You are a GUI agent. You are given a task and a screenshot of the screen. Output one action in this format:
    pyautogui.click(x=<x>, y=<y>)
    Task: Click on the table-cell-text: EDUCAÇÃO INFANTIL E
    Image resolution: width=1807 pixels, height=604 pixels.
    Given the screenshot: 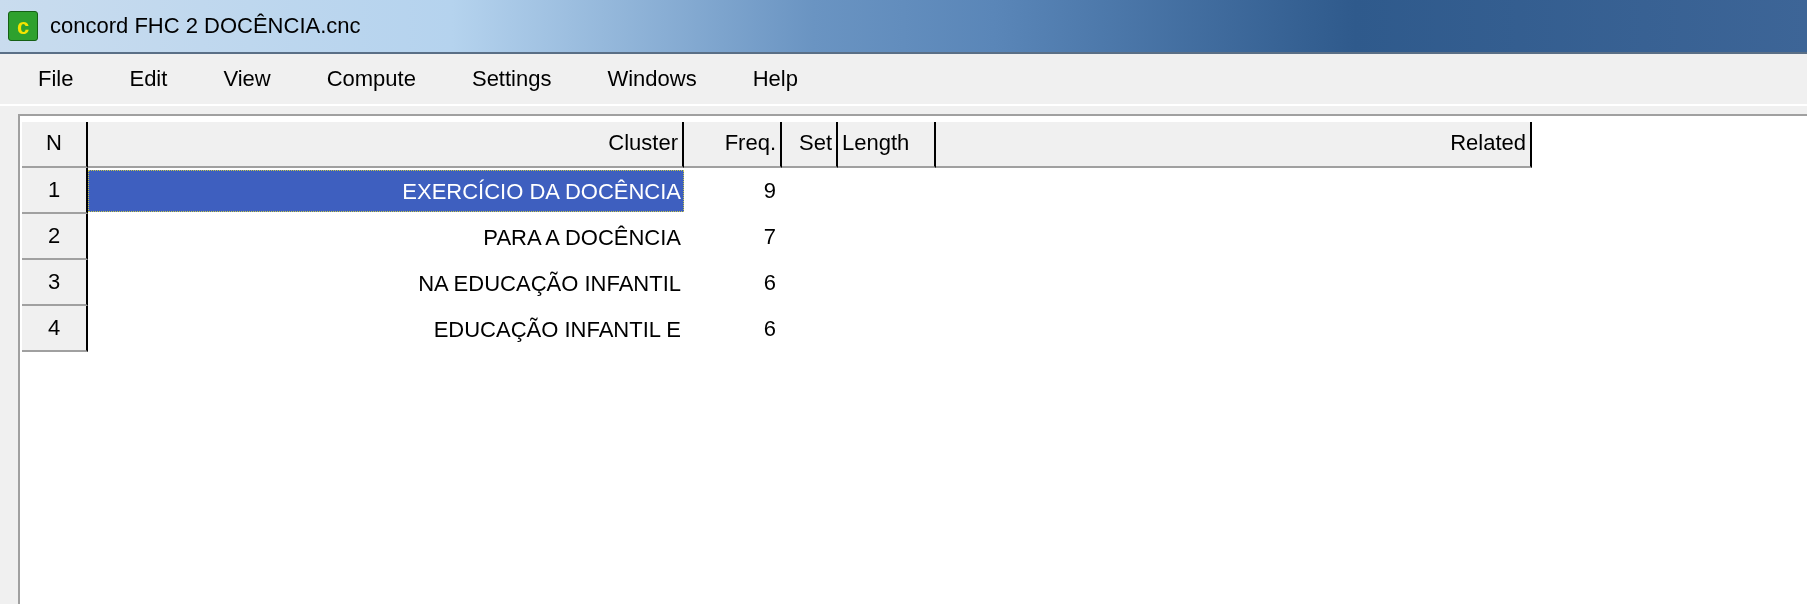 What is the action you would take?
    pyautogui.click(x=557, y=330)
    